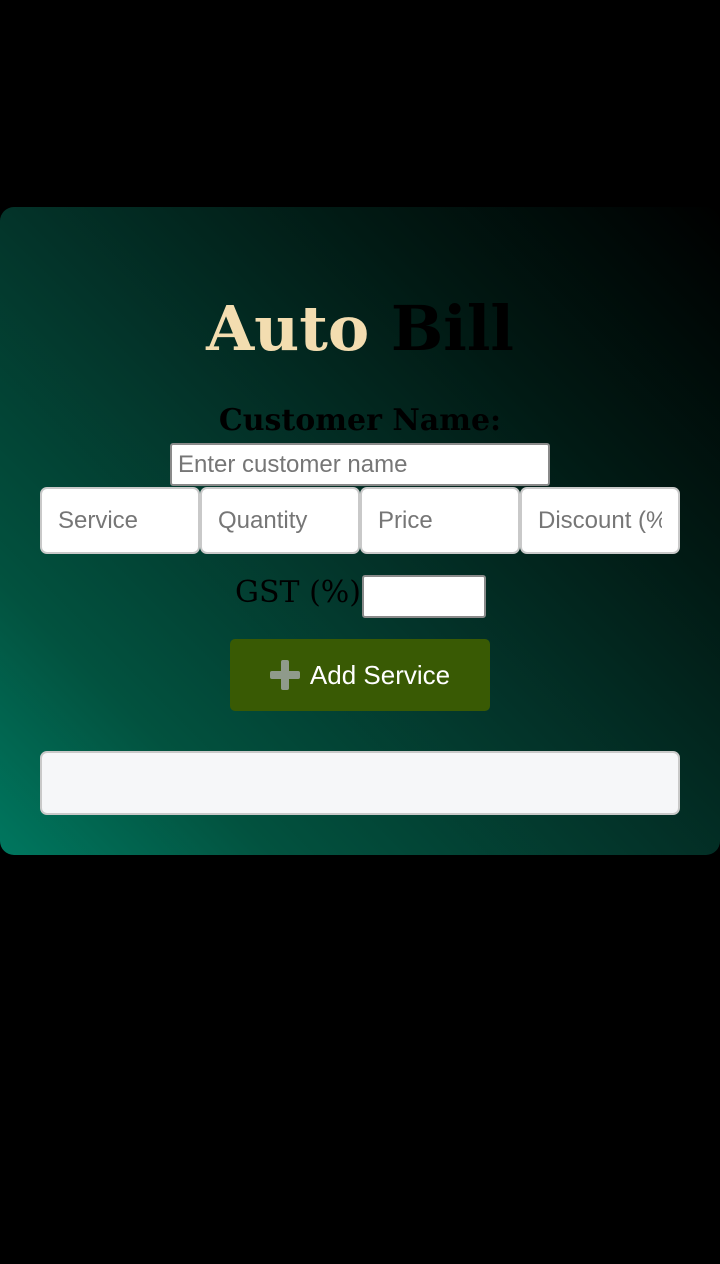  Describe the element at coordinates (360, 464) in the screenshot. I see `customer-name-input` at that location.